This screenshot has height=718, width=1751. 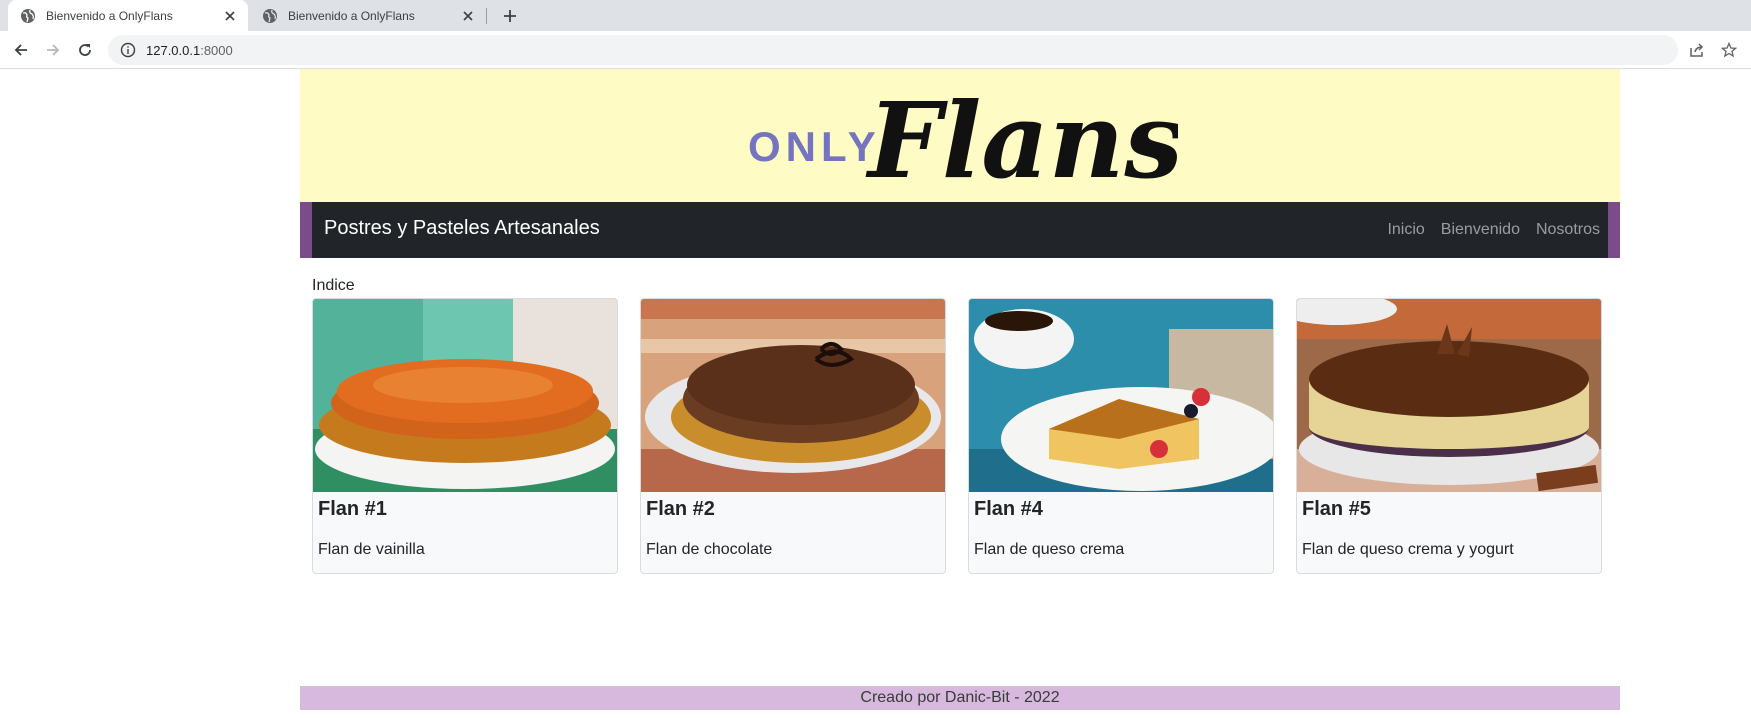 I want to click on browser-tab-inactive: Bienvenido a OnlyFlans, so click(x=368, y=15).